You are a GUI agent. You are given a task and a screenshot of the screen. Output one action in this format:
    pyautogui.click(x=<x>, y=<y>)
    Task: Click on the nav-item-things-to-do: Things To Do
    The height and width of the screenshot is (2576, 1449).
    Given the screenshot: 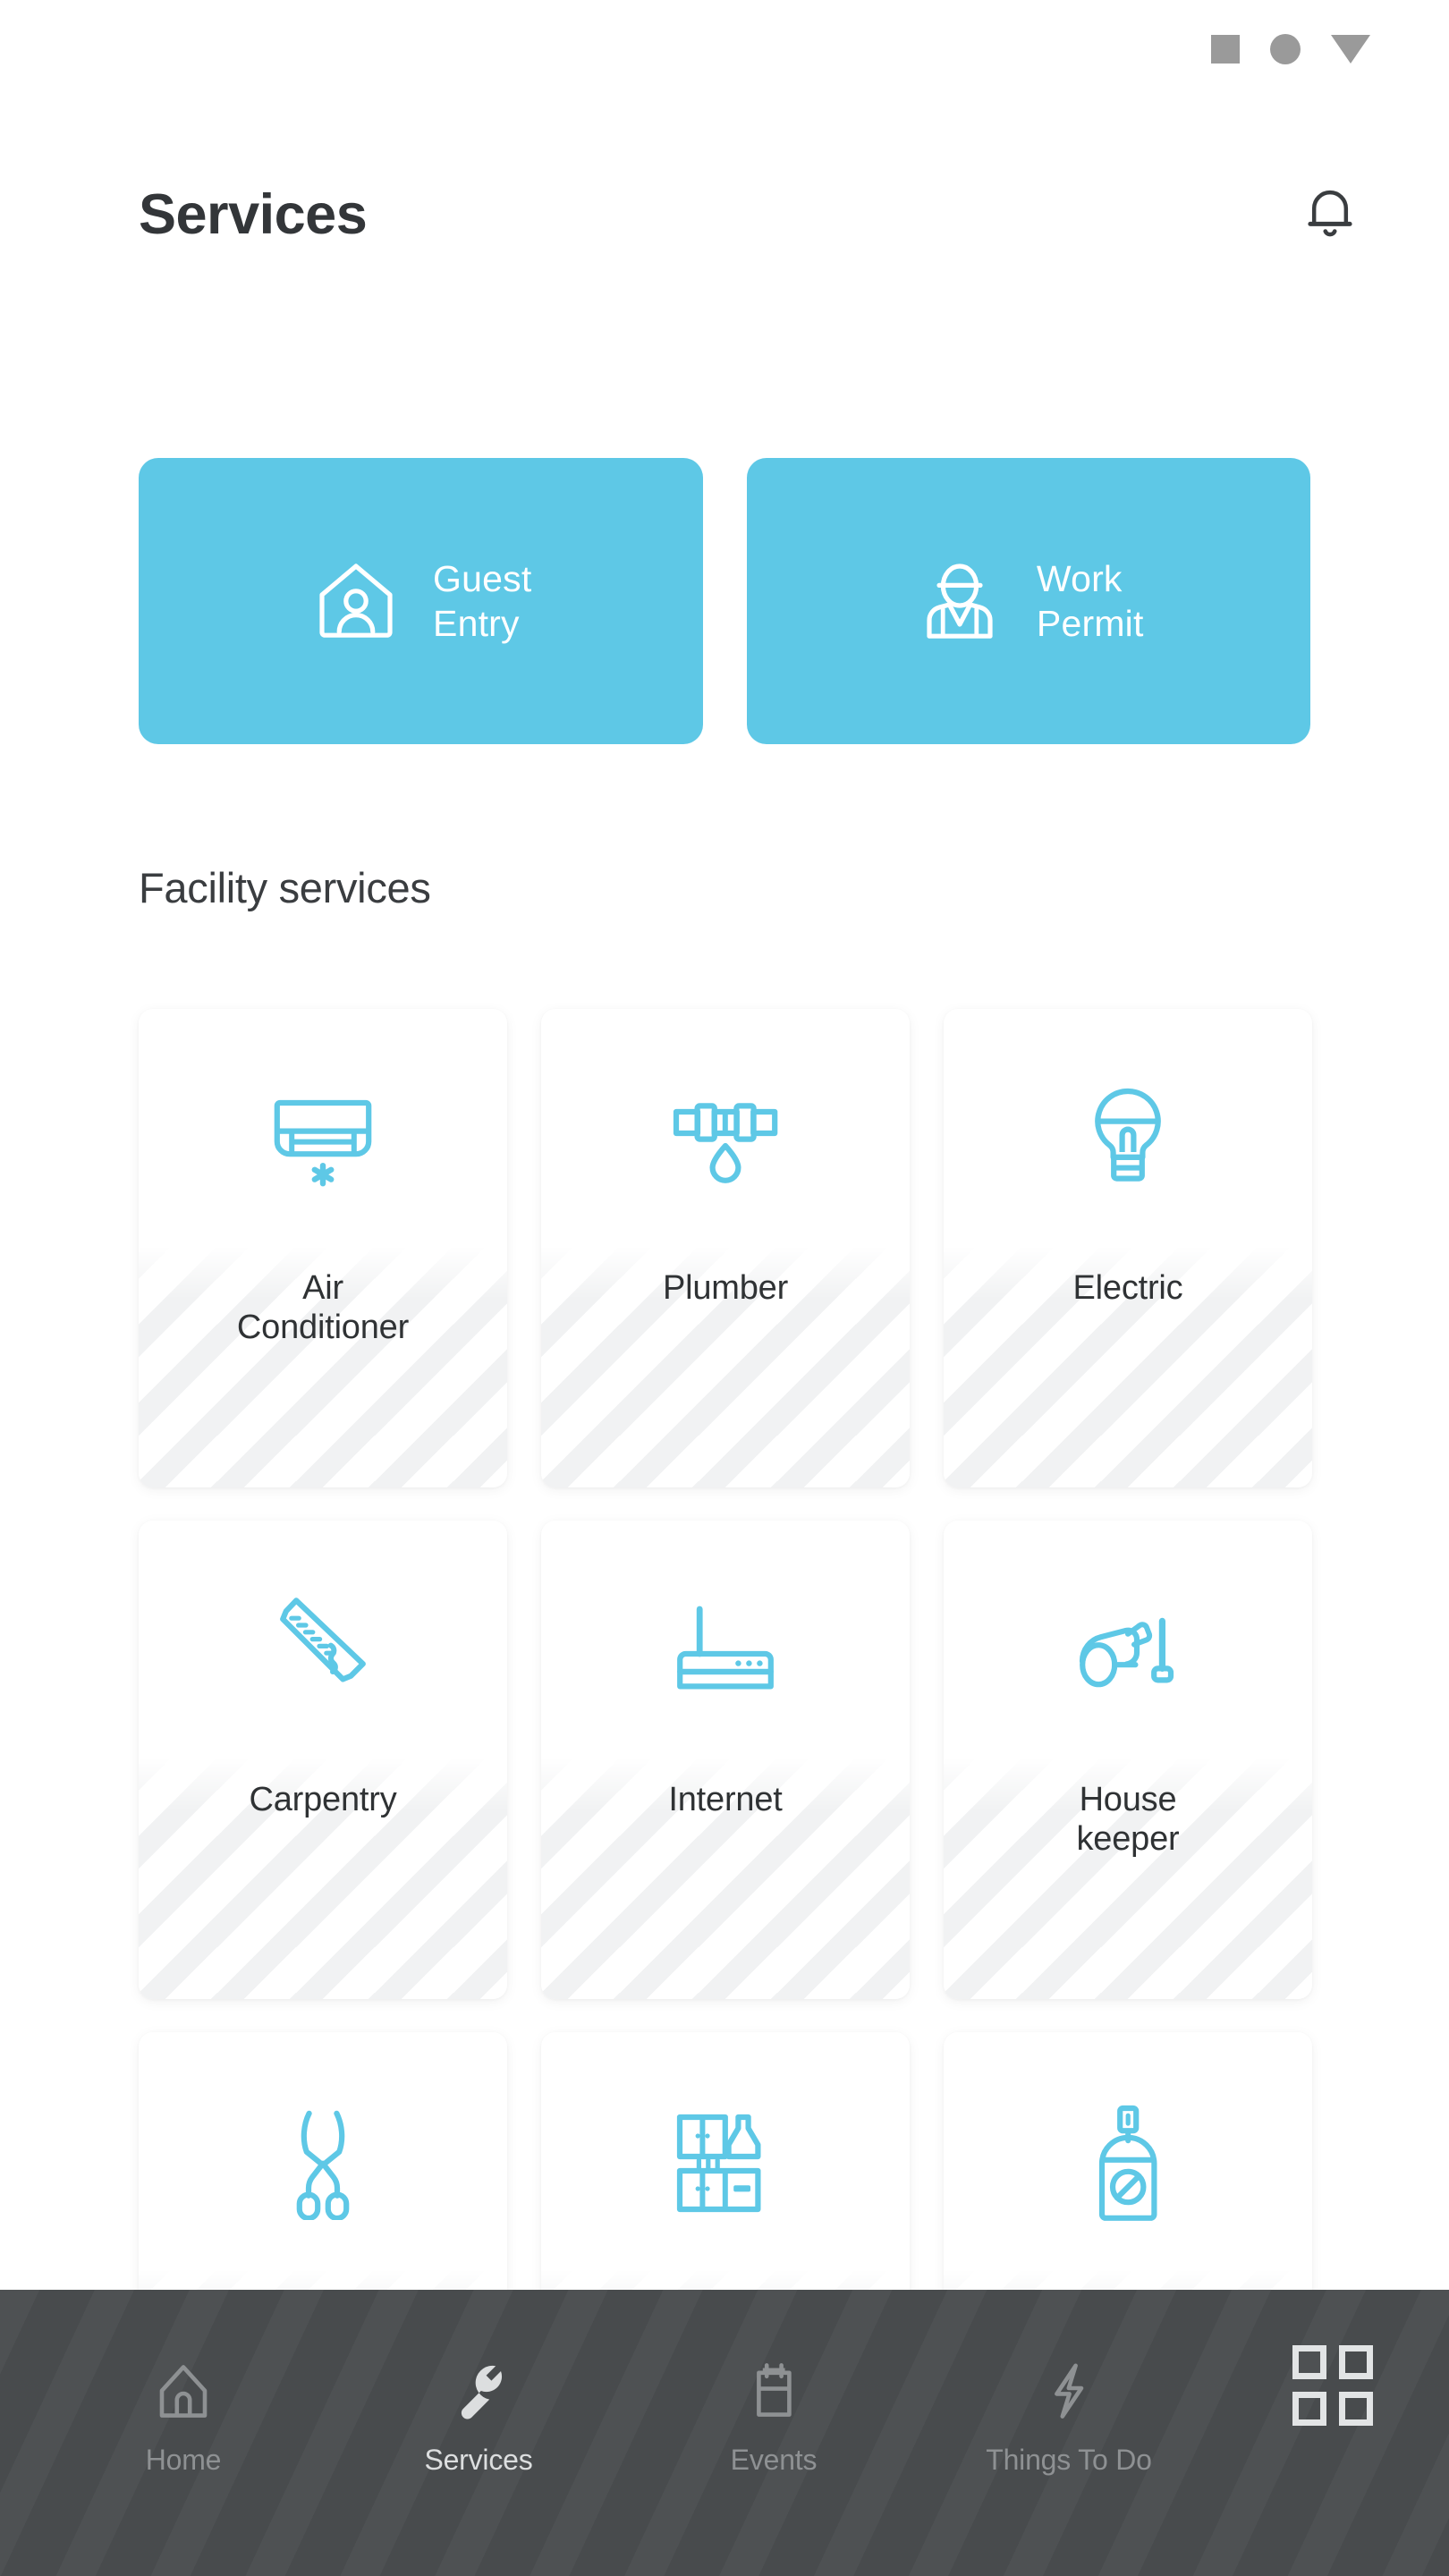 What is the action you would take?
    pyautogui.click(x=1068, y=2408)
    